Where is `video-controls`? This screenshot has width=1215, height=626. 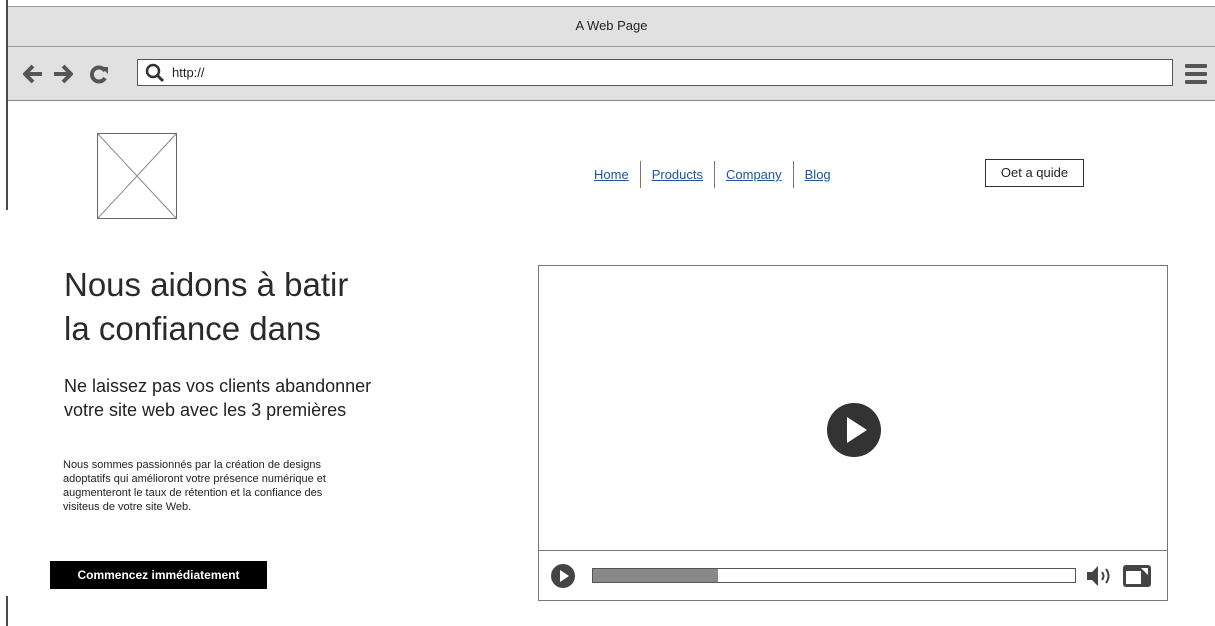 video-controls is located at coordinates (853, 575).